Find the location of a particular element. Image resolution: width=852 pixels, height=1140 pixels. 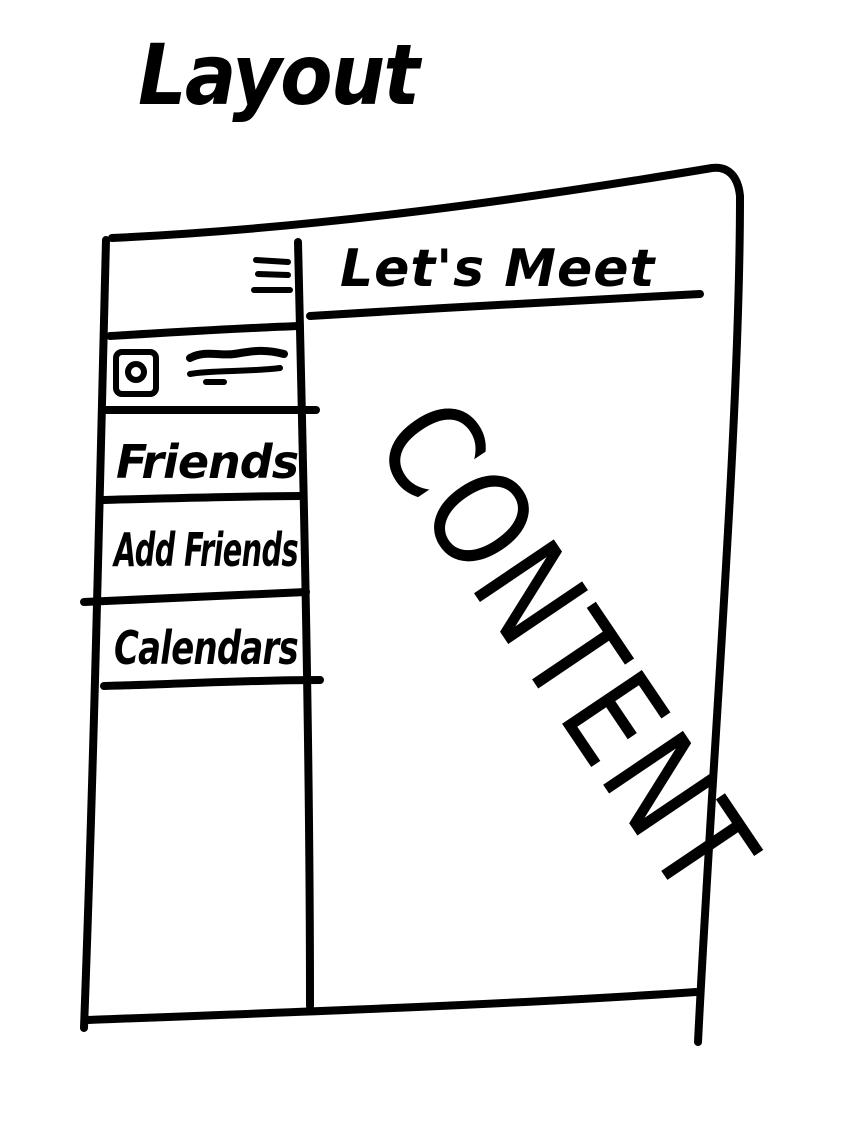

sidebar-item-label: Calendars is located at coordinates (206, 648).